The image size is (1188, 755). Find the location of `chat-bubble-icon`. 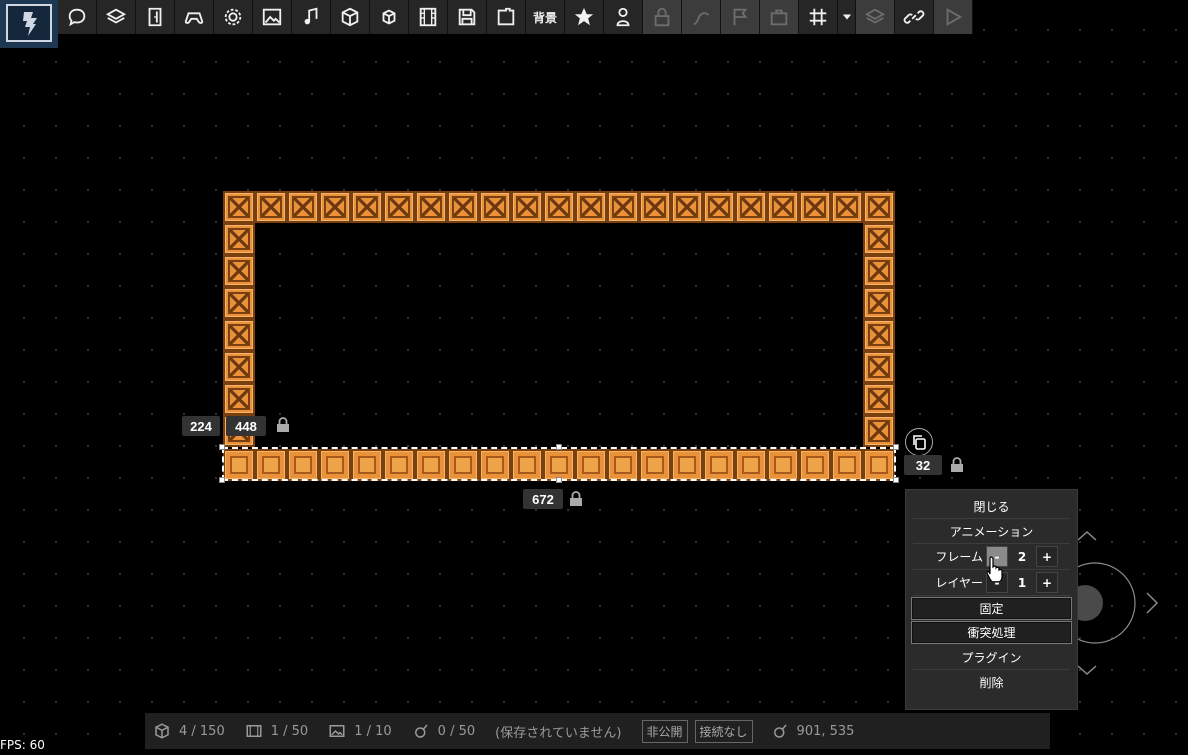

chat-bubble-icon is located at coordinates (77, 17).